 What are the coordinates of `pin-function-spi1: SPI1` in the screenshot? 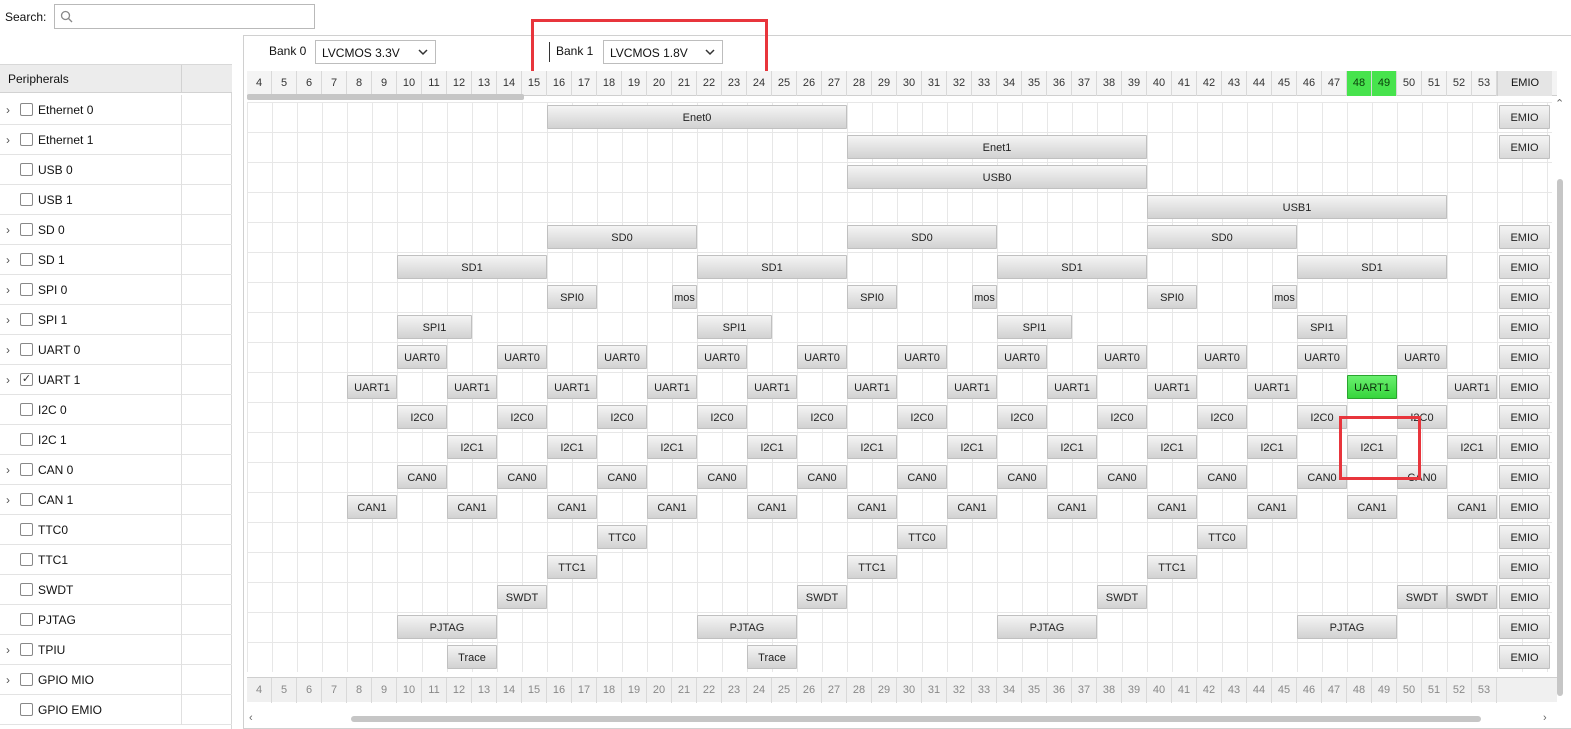 It's located at (1322, 327).